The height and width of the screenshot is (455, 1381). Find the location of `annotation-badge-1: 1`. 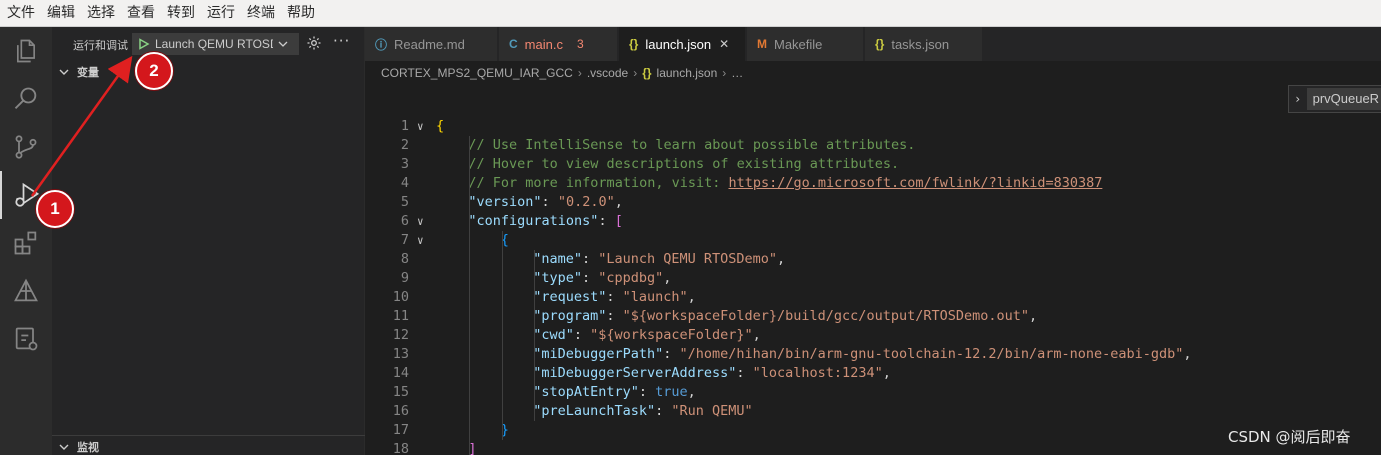

annotation-badge-1: 1 is located at coordinates (55, 209).